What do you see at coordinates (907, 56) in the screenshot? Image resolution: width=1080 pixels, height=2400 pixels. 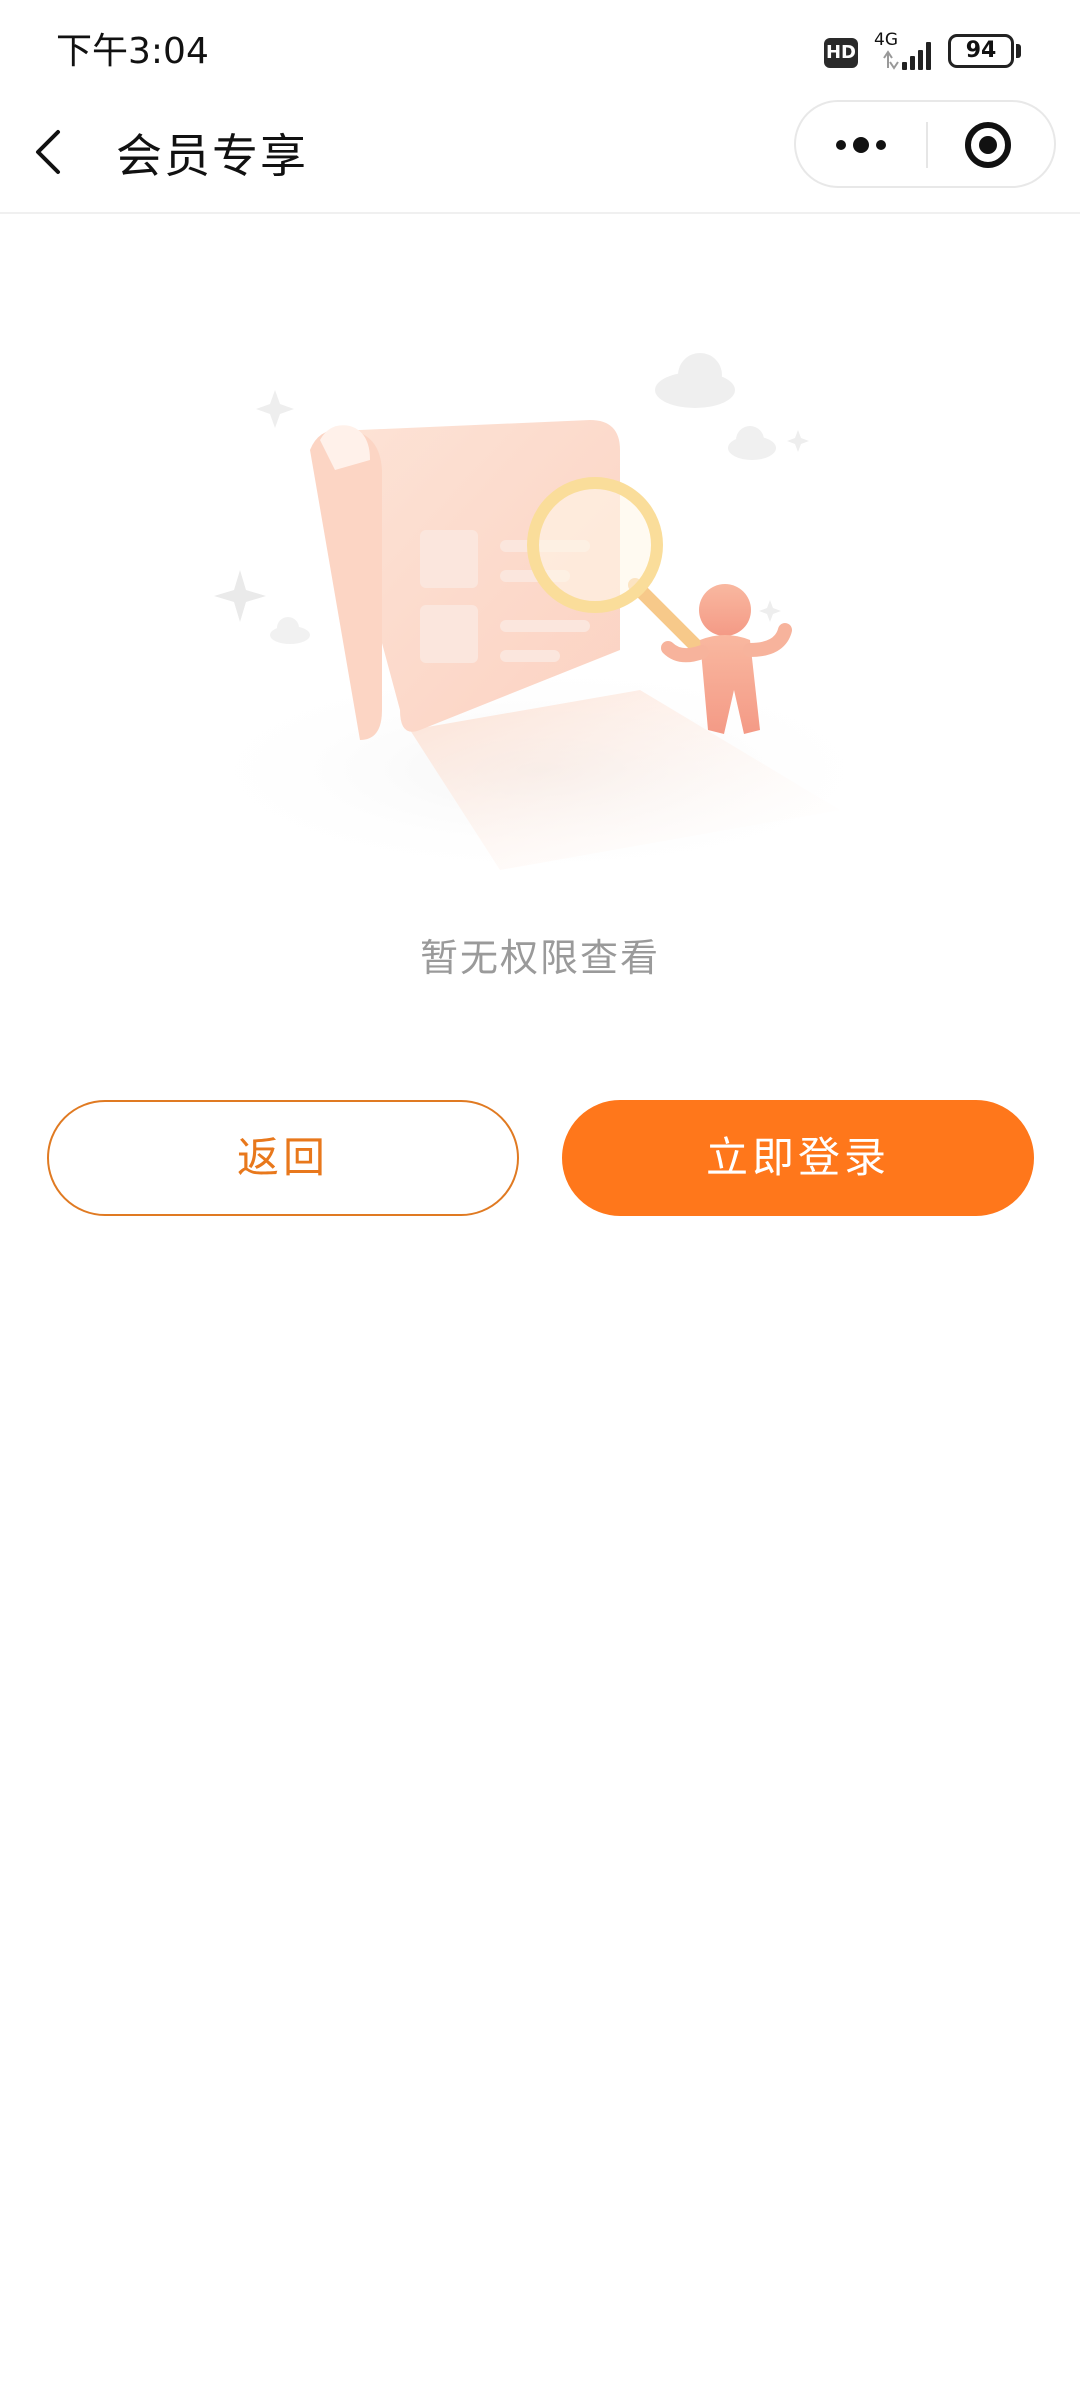 I see `signal-icon` at bounding box center [907, 56].